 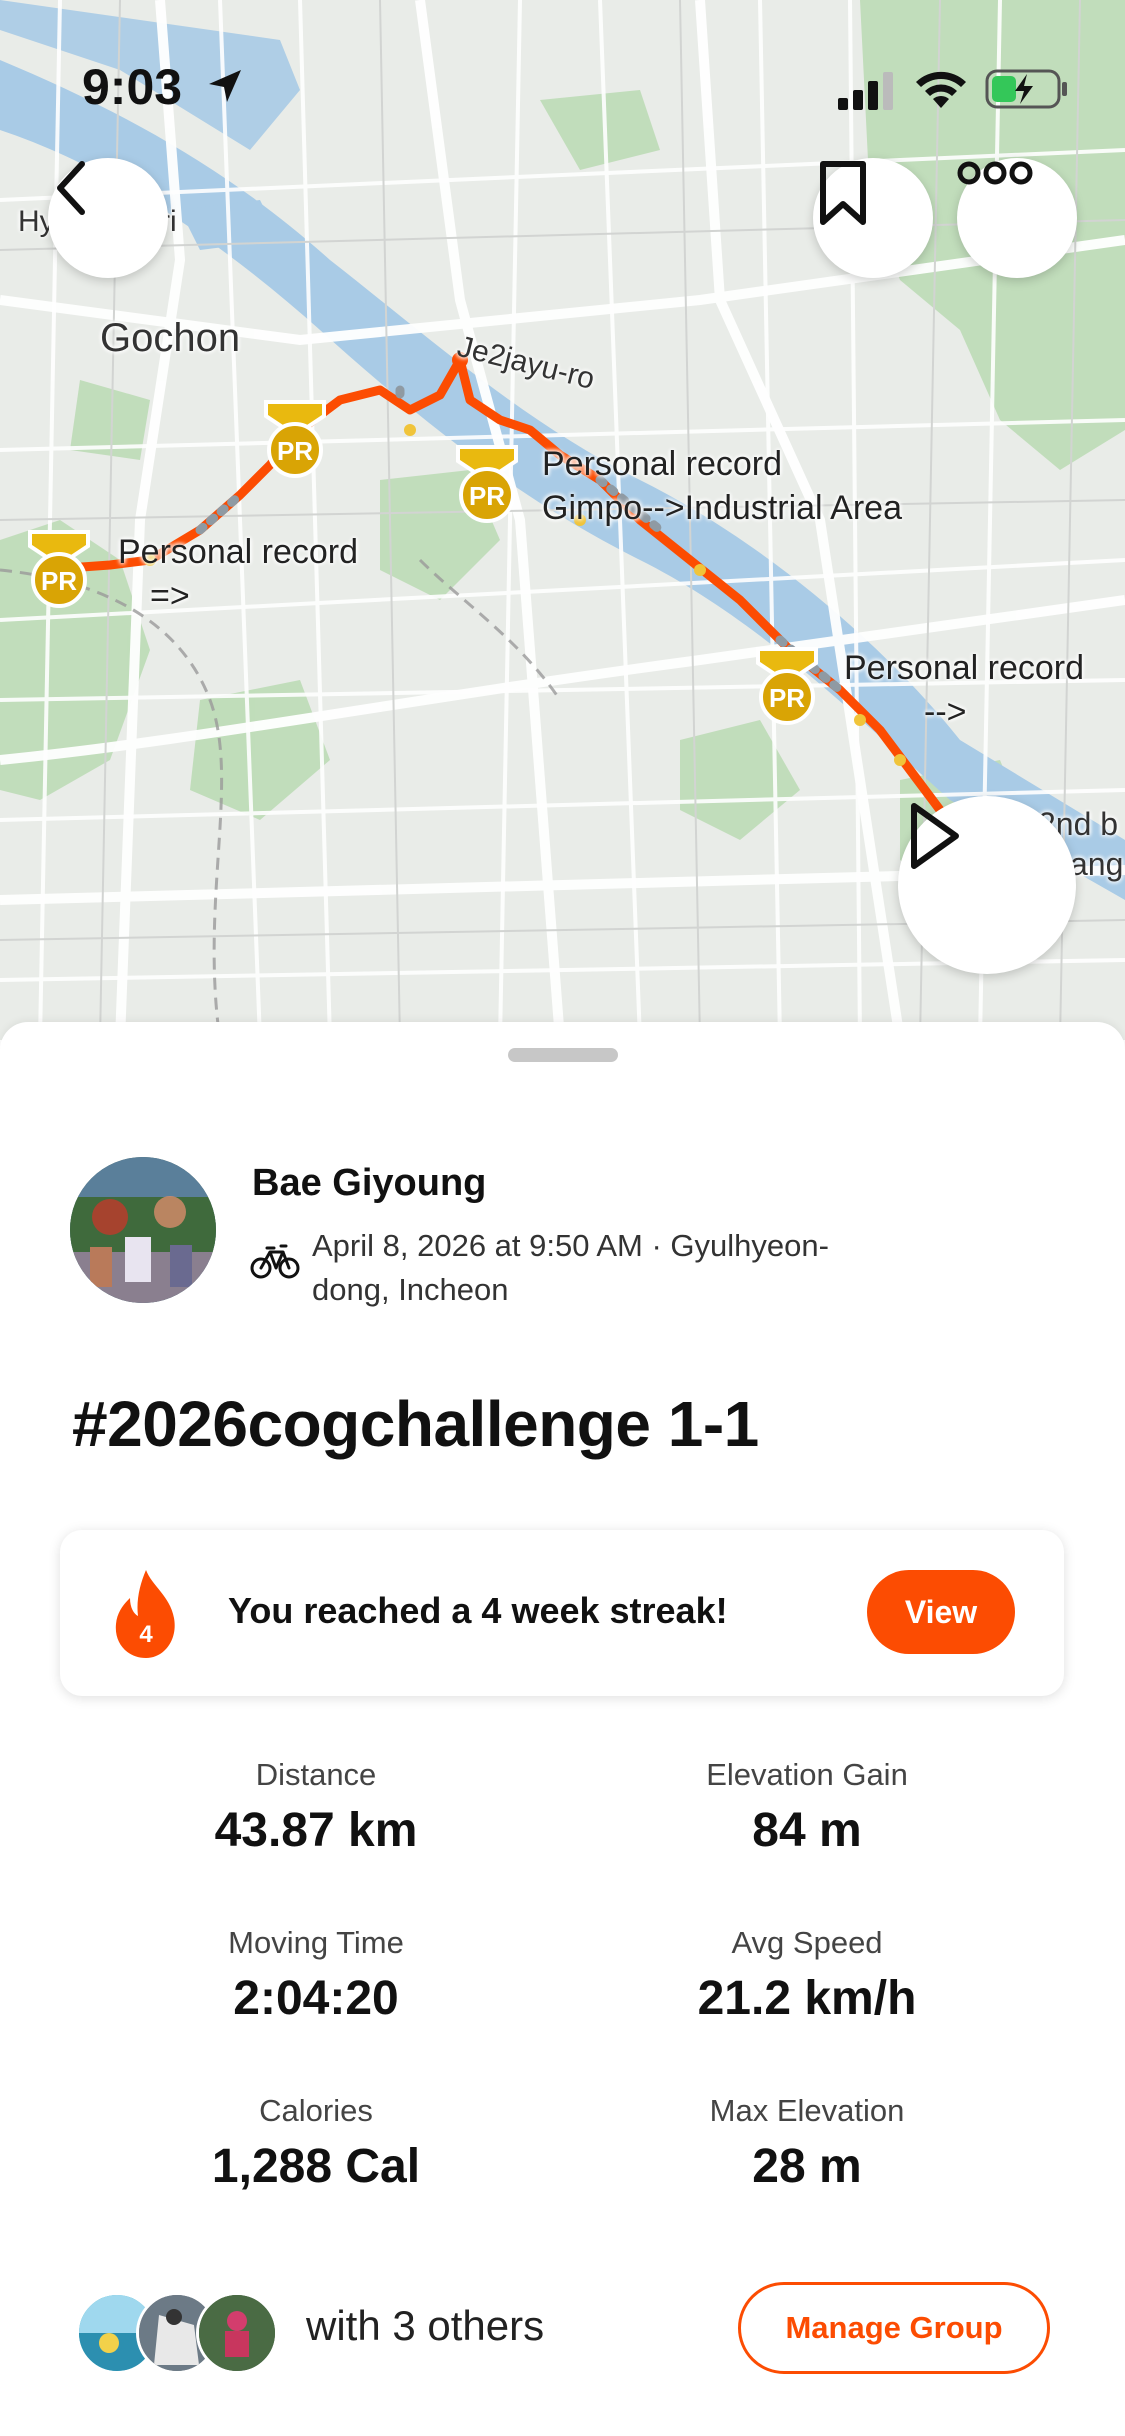 I want to click on stat-elevation-gain: Elevation Gain 84 m, so click(x=807, y=1807).